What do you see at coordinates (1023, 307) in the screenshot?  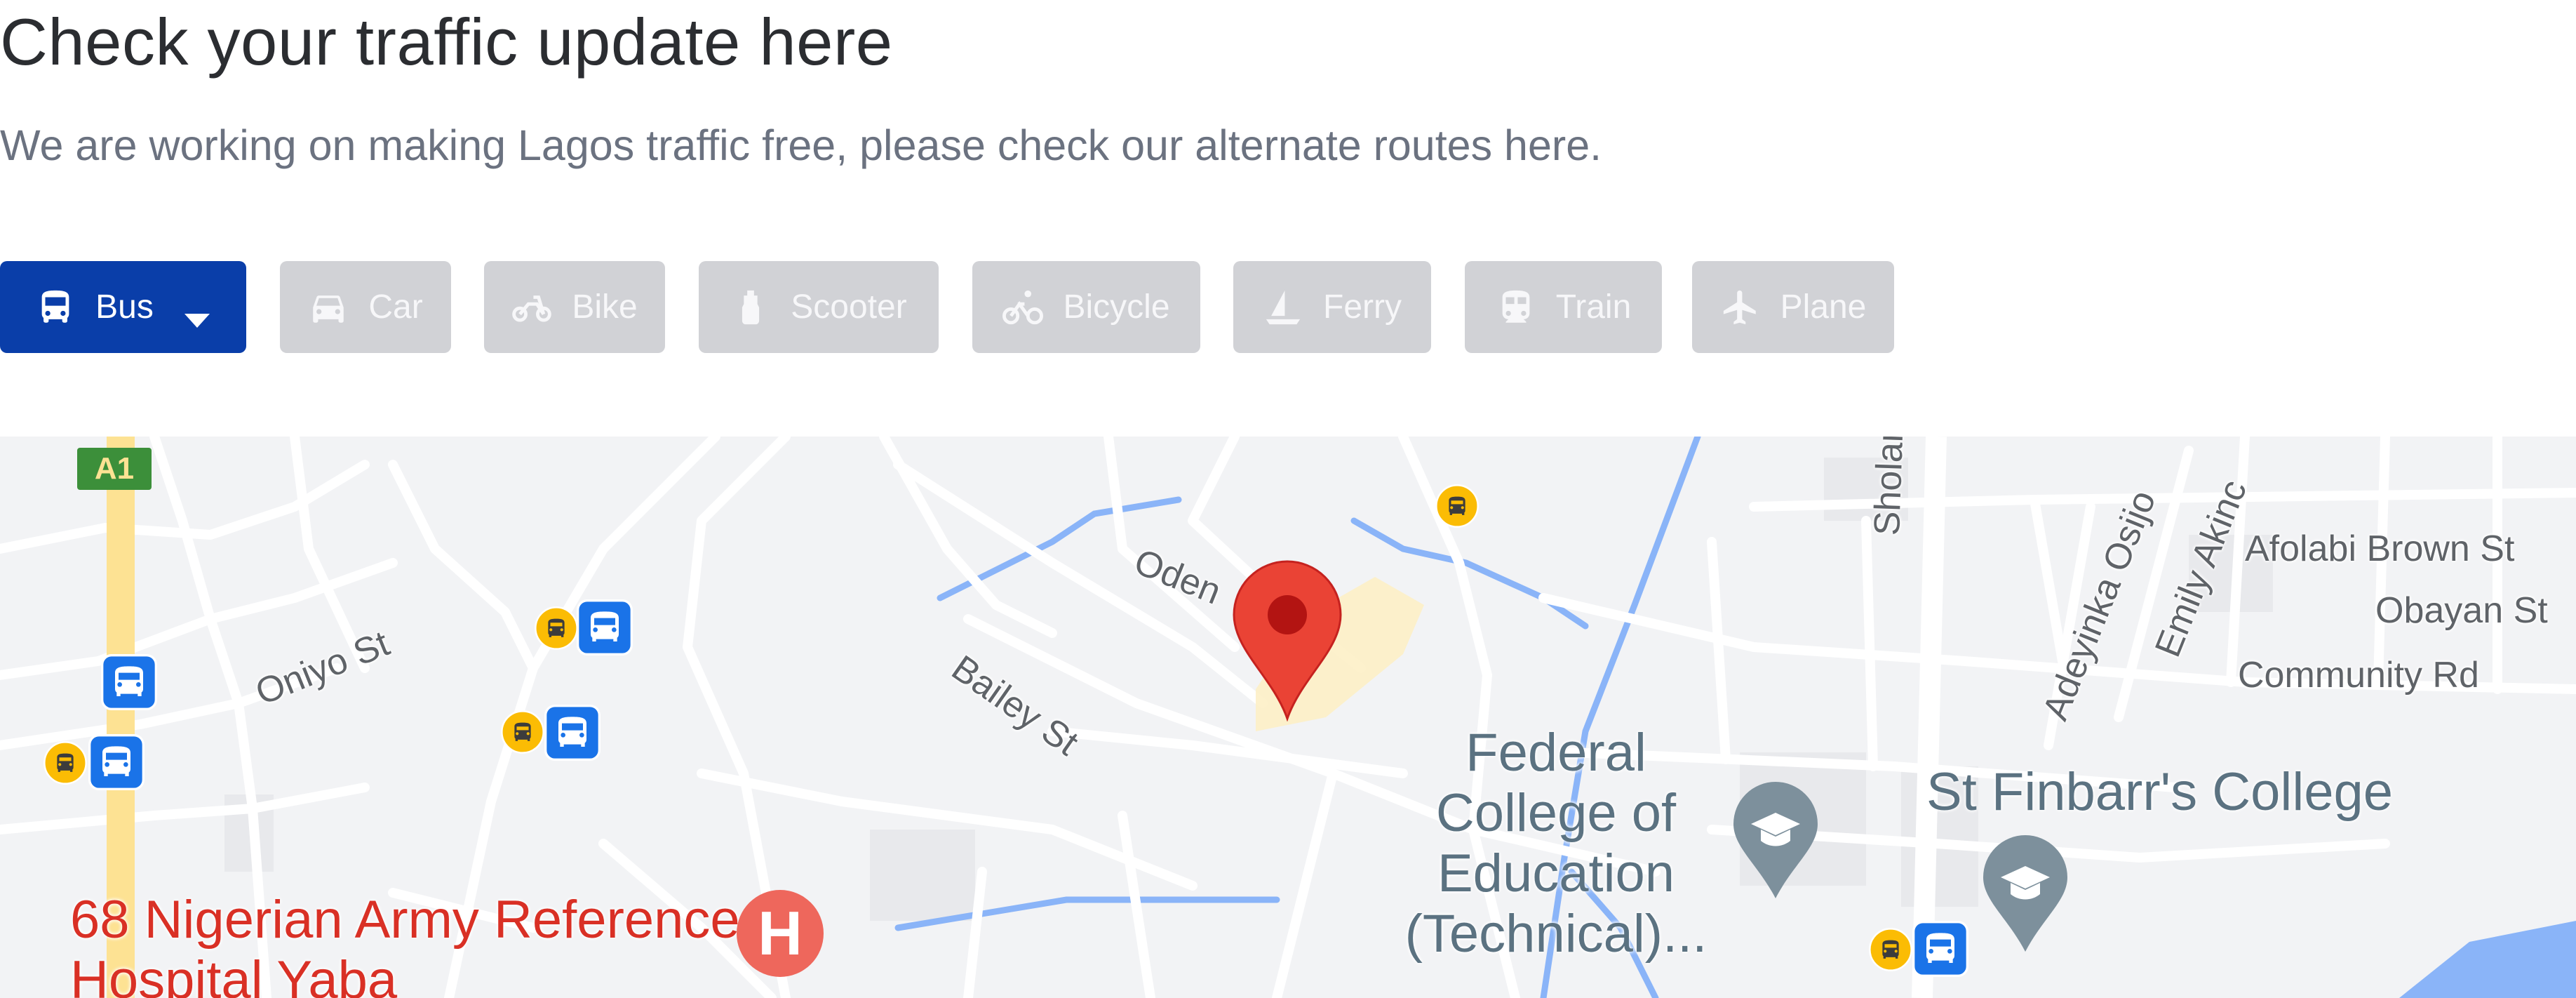 I see `bicycle-icon` at bounding box center [1023, 307].